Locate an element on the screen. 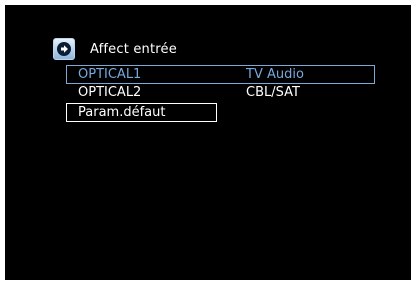 This screenshot has height=284, width=419. menu-header: Affect entrée is located at coordinates (115, 49).